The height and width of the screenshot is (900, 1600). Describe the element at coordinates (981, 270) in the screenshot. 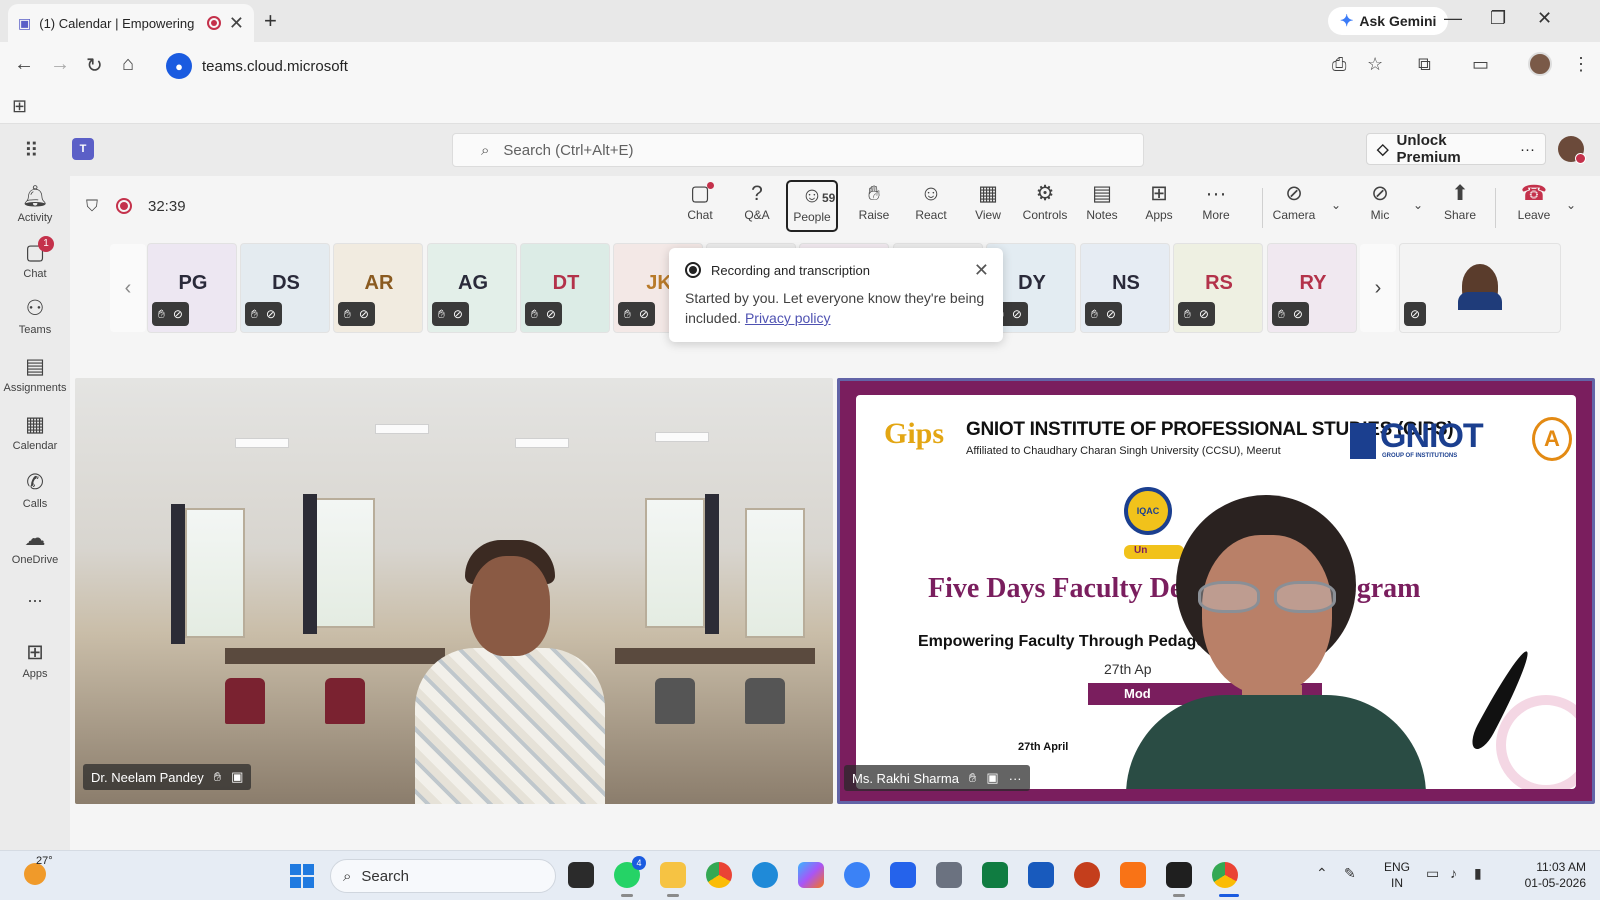

I see `close-icon: ✕` at that location.